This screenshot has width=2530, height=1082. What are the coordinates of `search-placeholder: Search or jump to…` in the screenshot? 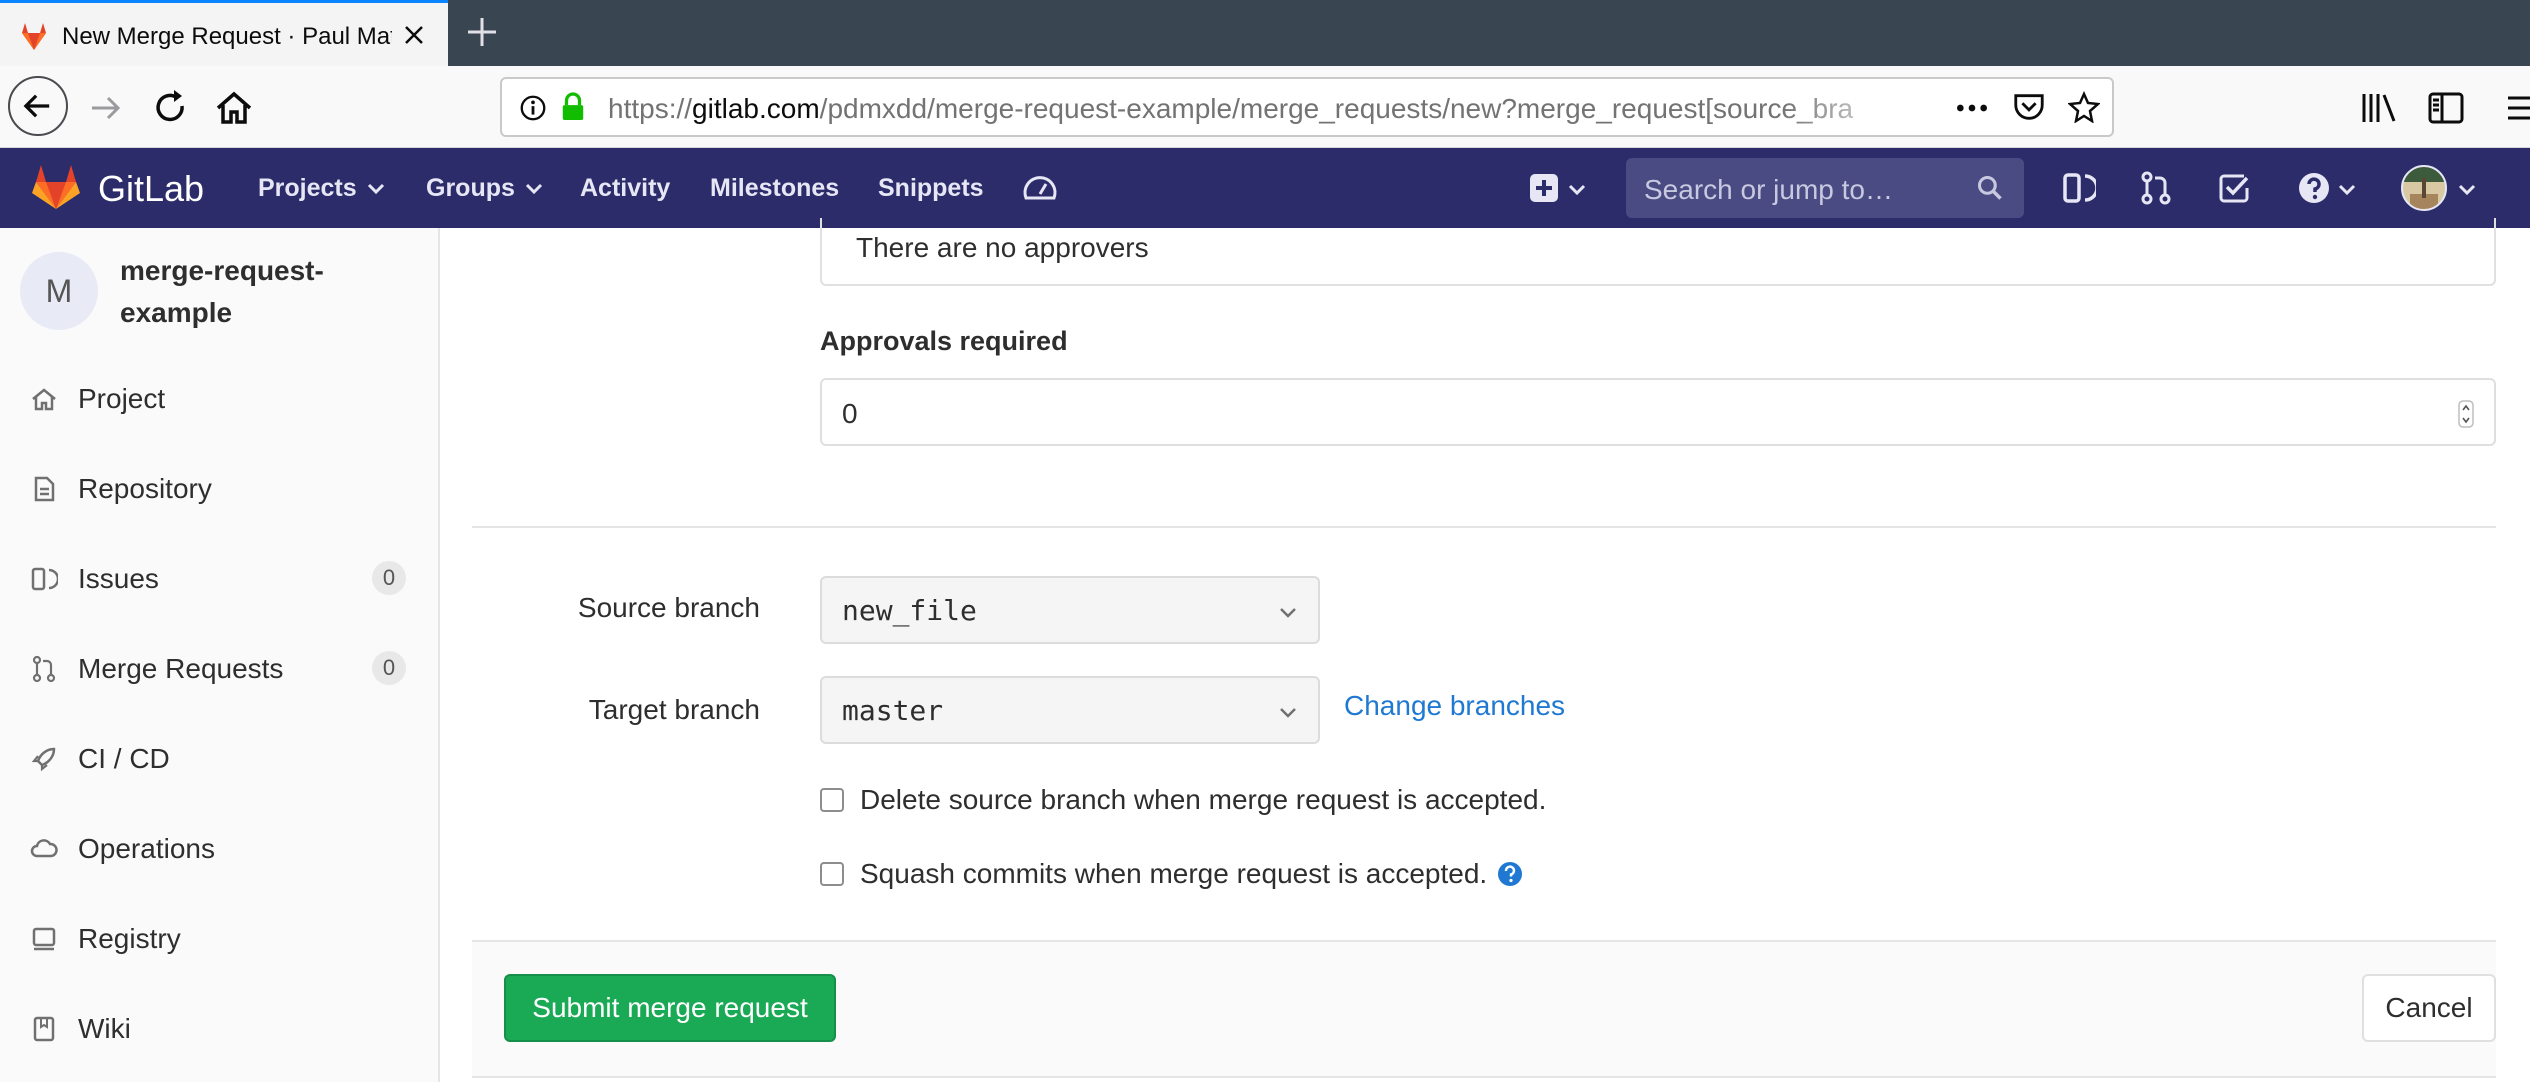 It's located at (1768, 189).